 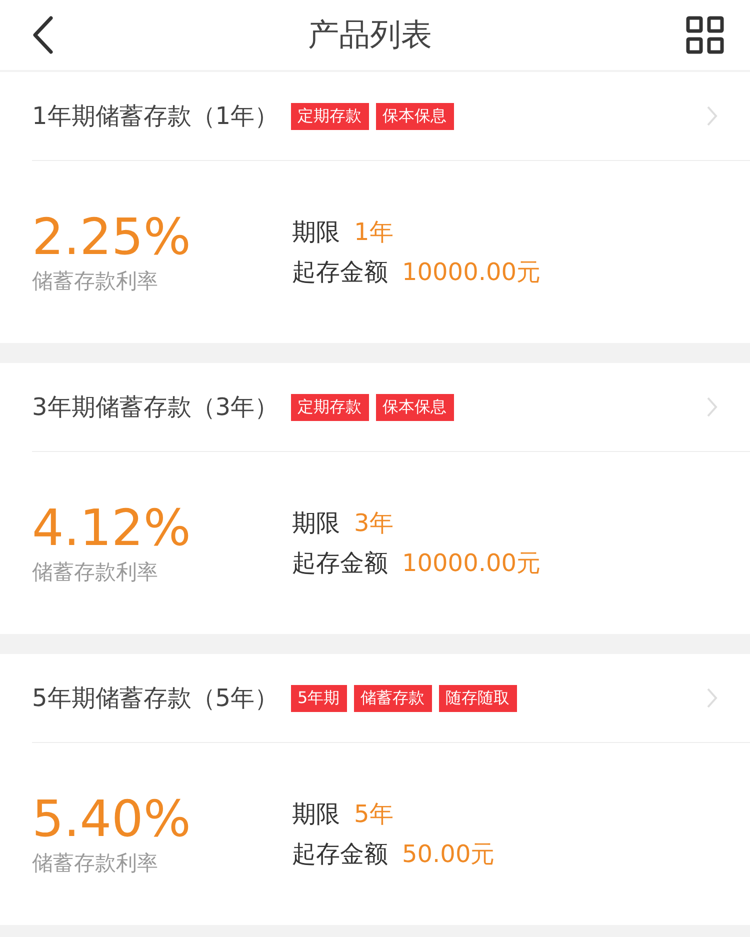 What do you see at coordinates (477, 698) in the screenshot?
I see `tag: 随存随取` at bounding box center [477, 698].